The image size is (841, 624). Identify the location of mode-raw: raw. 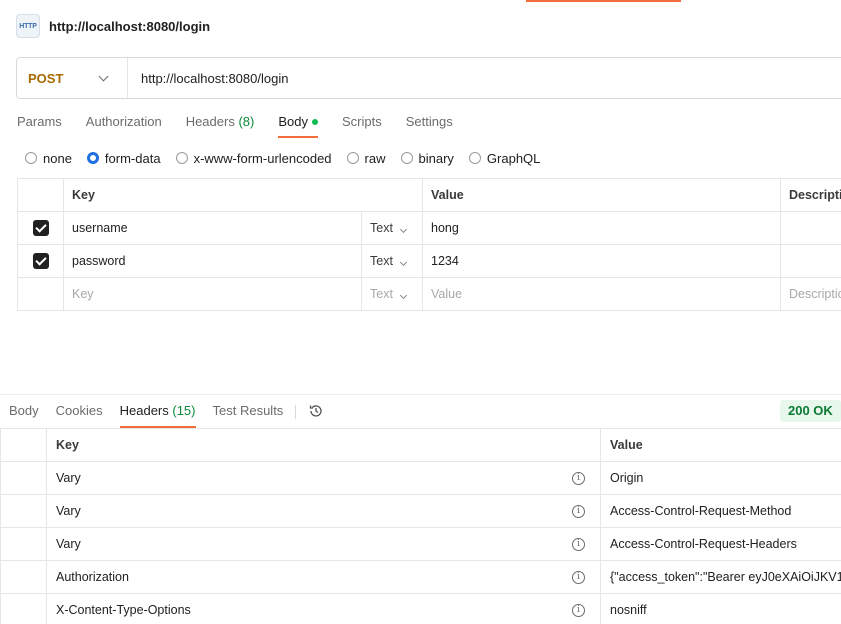
(366, 158).